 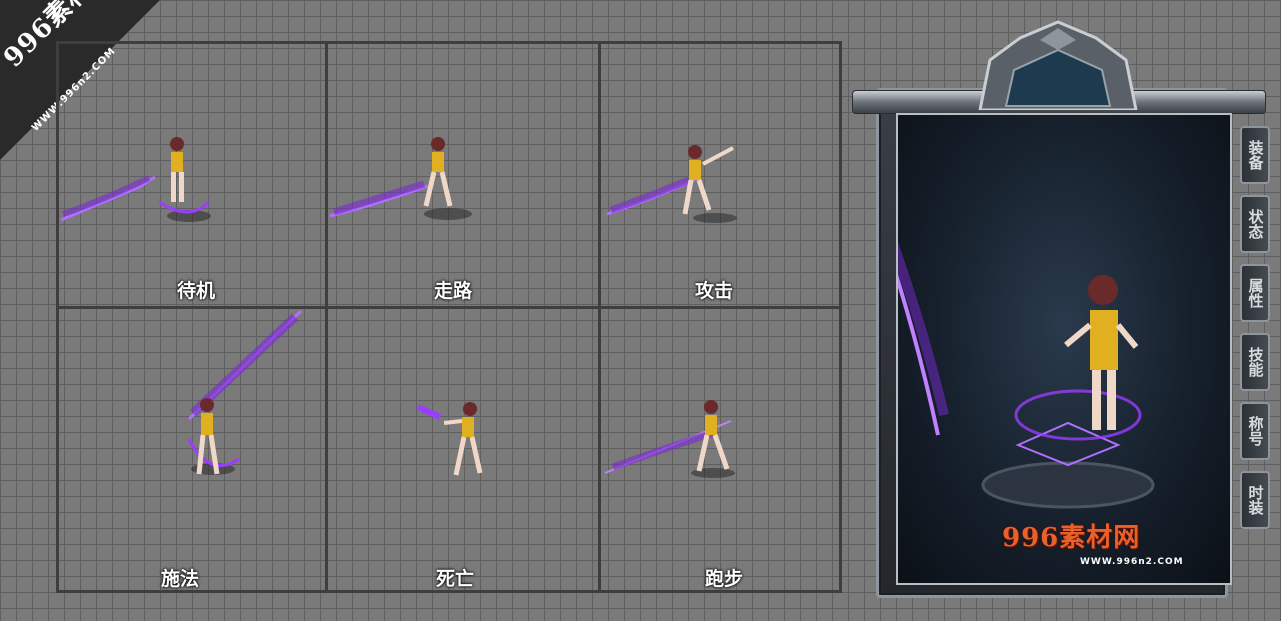 I want to click on anim-cell-idle: 待机, so click(x=192, y=175).